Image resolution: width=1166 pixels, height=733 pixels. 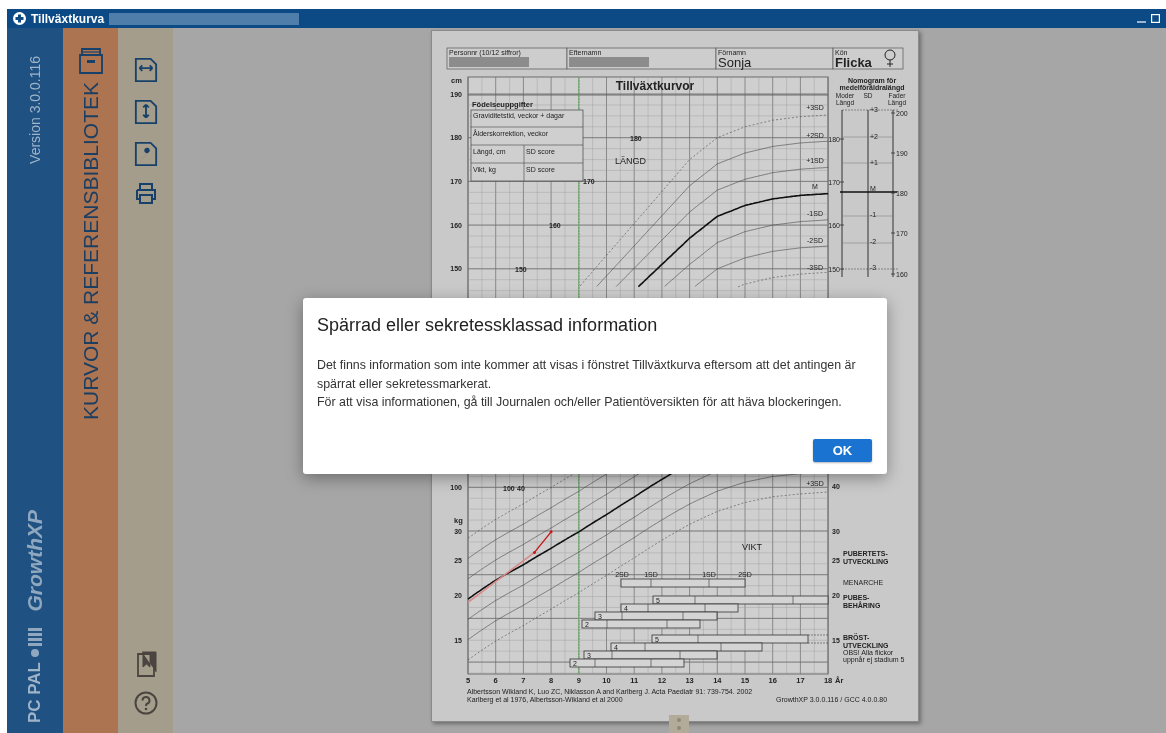 What do you see at coordinates (145, 703) in the screenshot?
I see `help-icon` at bounding box center [145, 703].